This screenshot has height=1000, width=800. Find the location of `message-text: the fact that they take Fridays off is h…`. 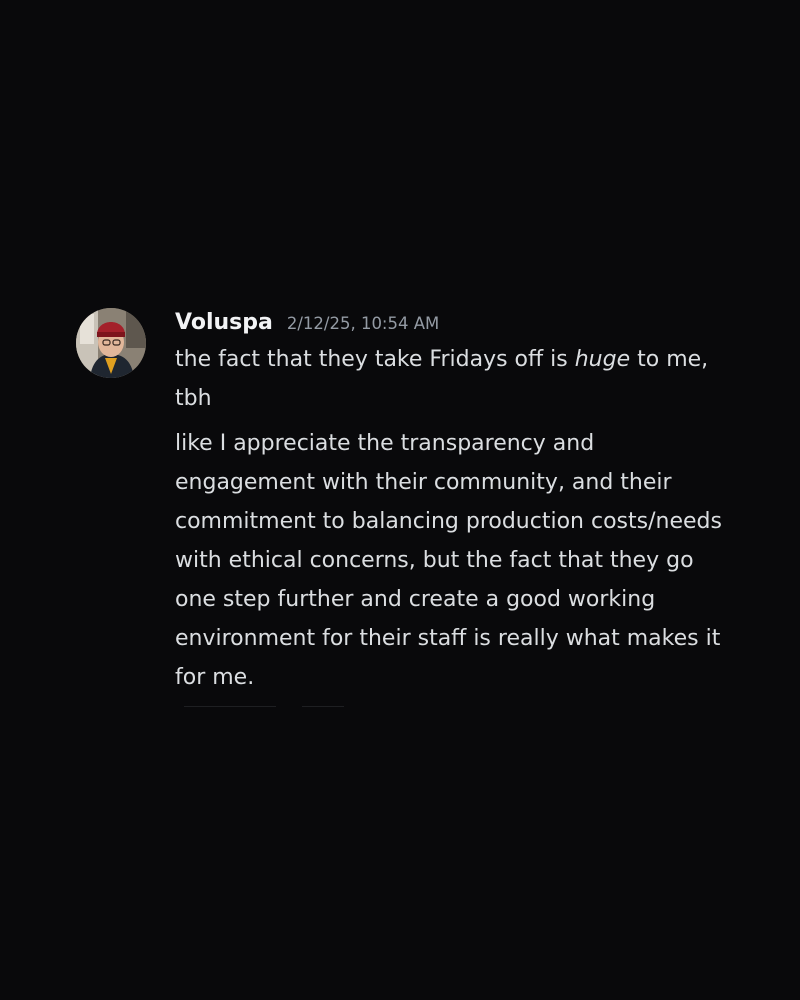

message-text: the fact that they take Fridays off is h… is located at coordinates (455, 379).